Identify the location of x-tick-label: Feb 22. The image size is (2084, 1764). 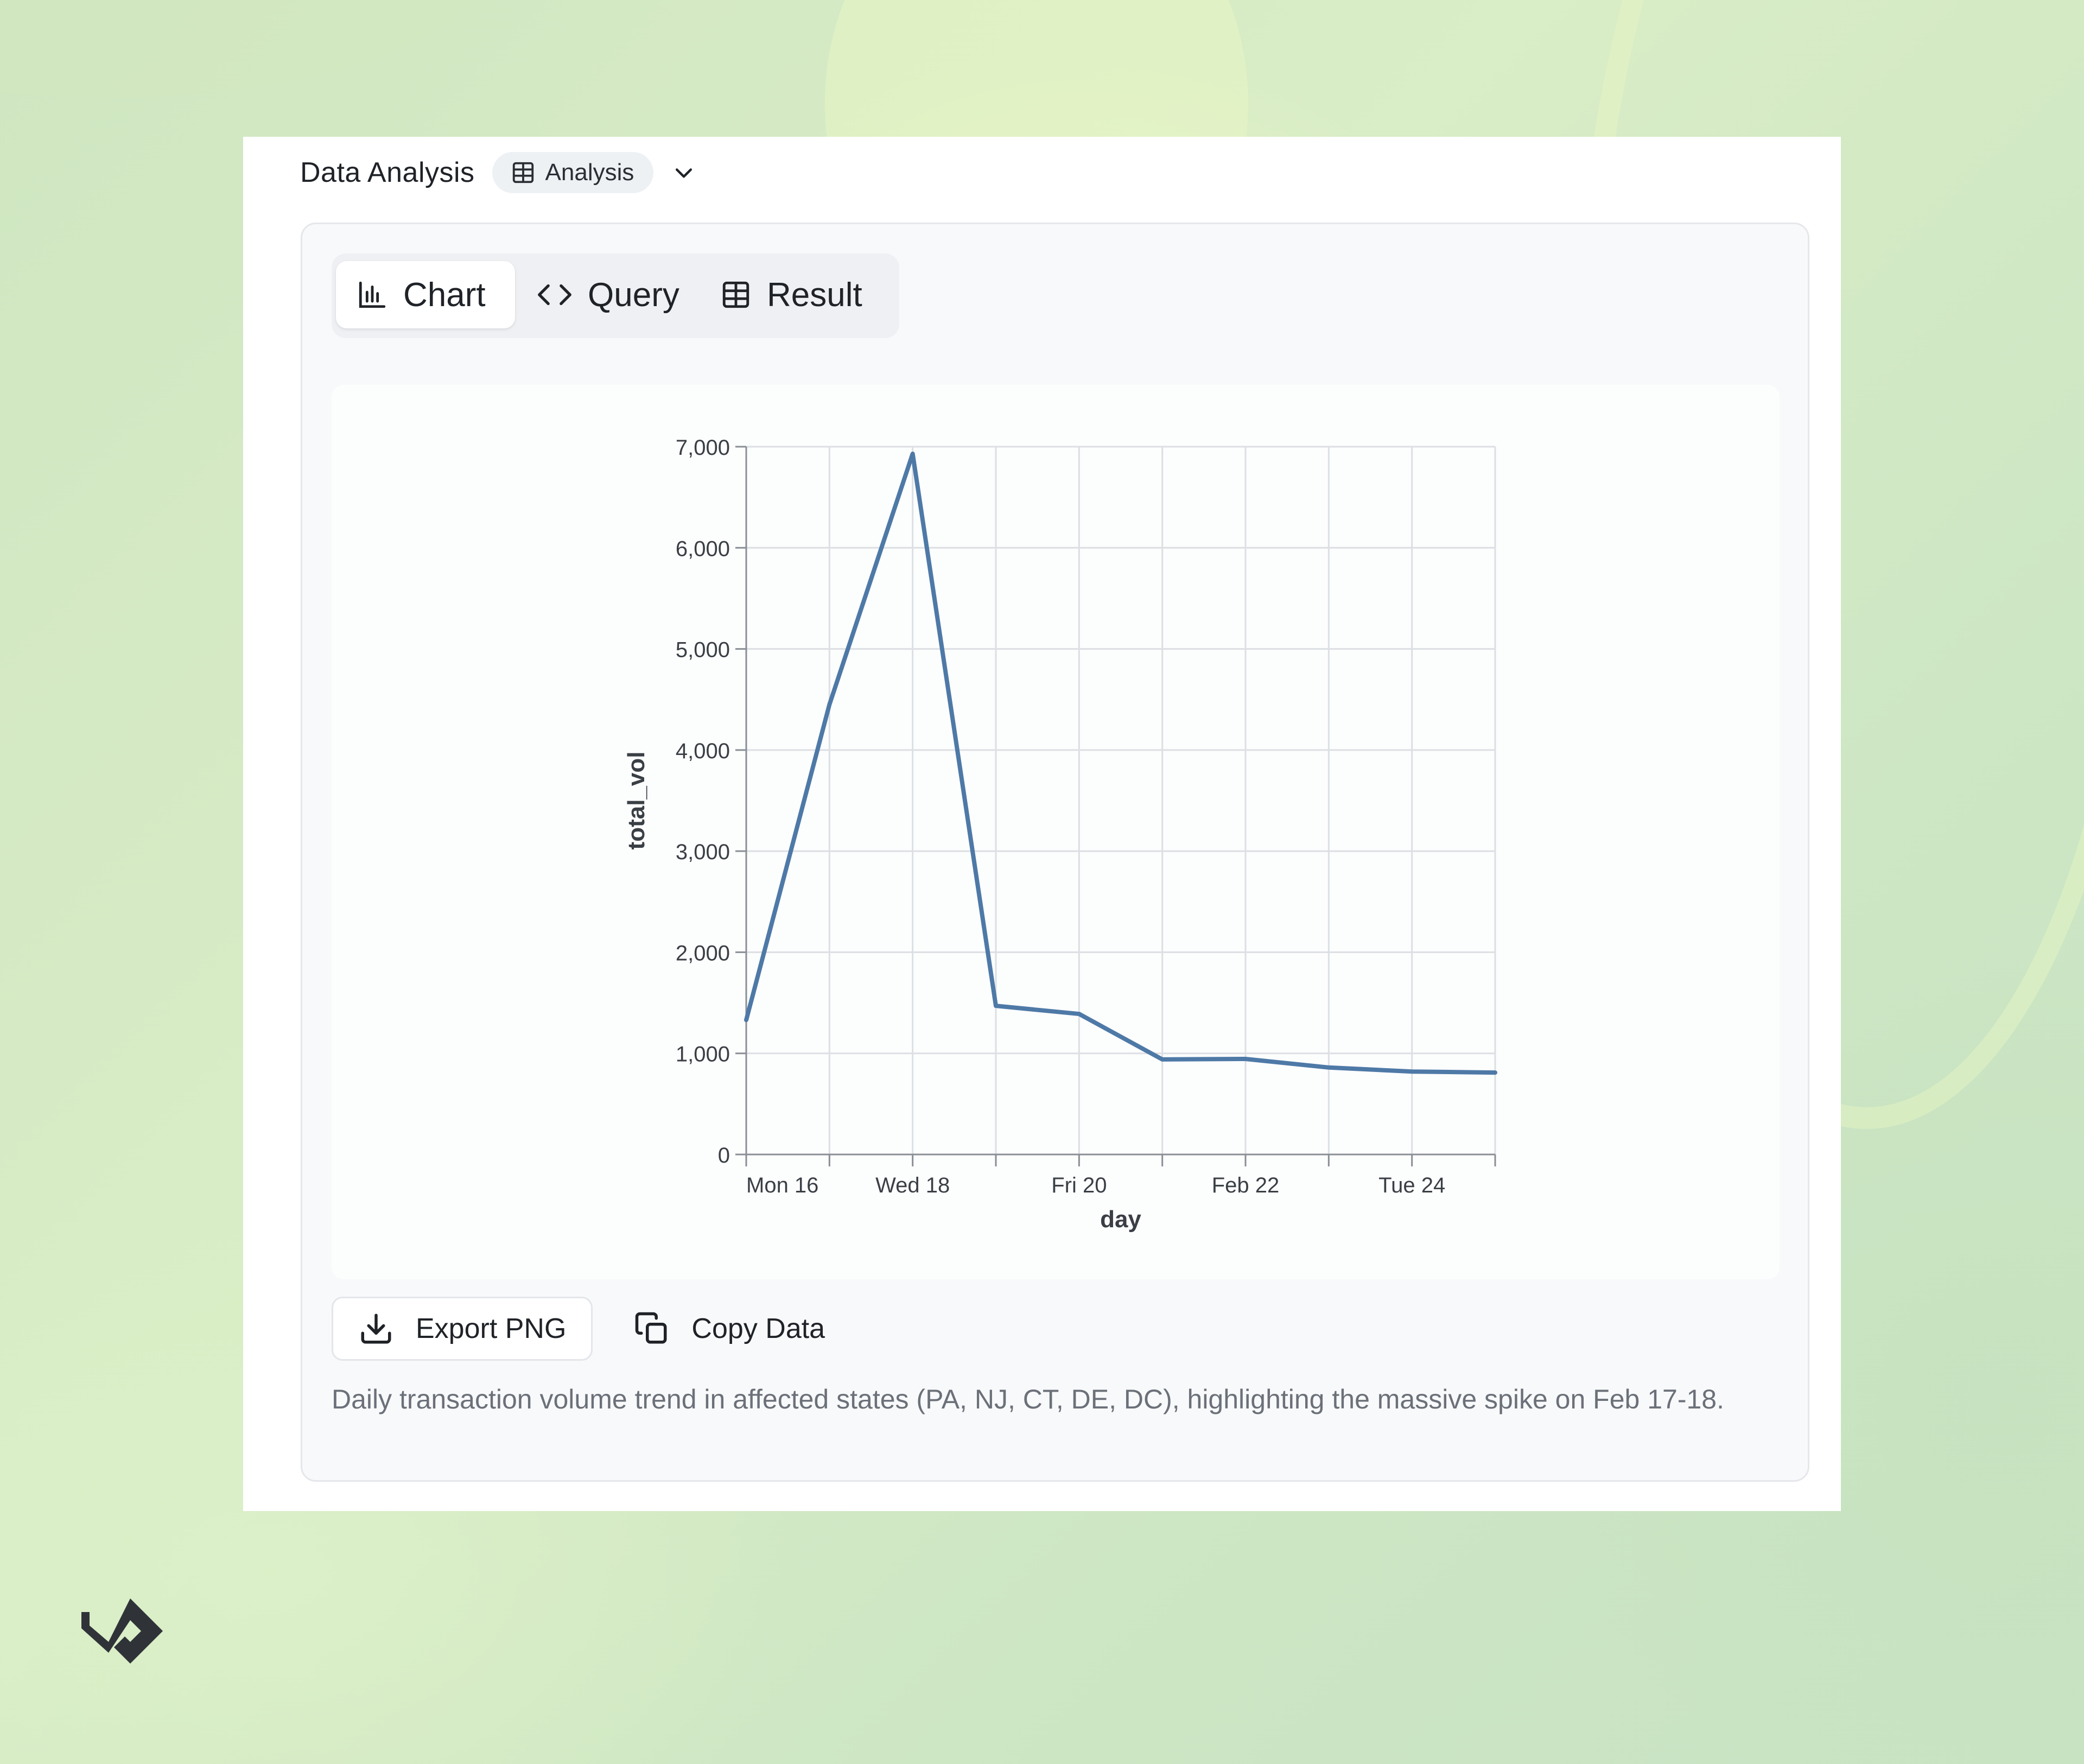
(1246, 1185).